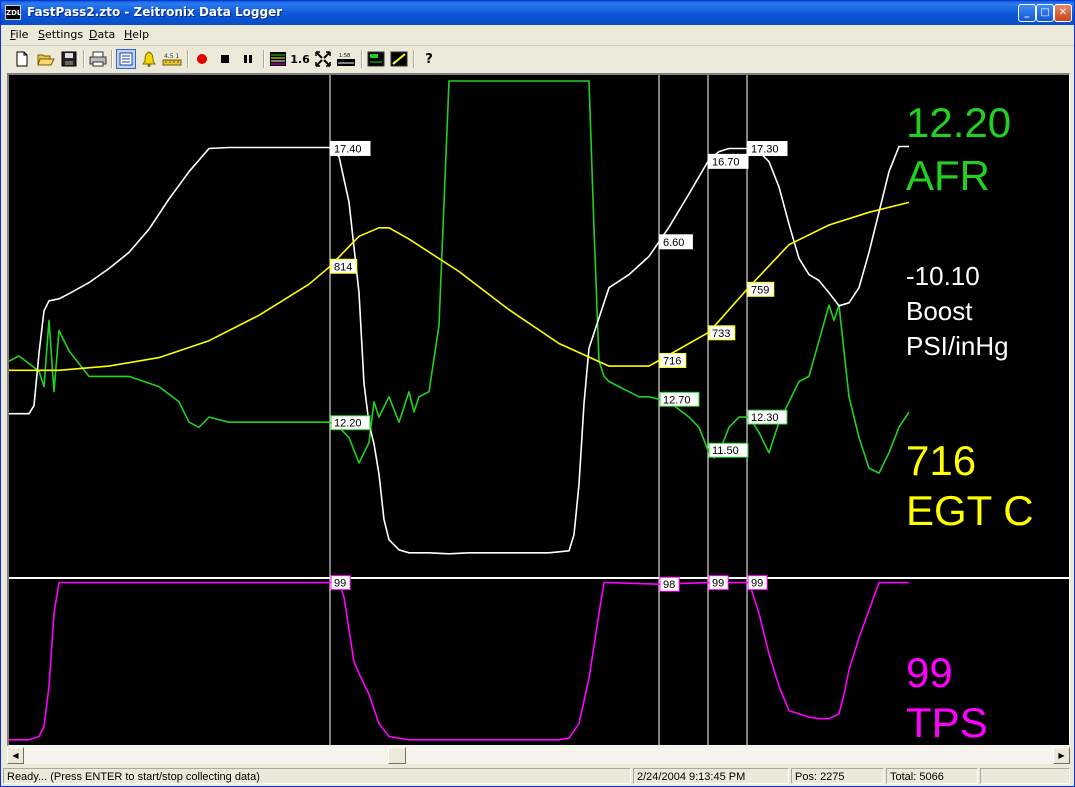  What do you see at coordinates (538, 755) in the screenshot?
I see `horizontal-scrollbar: ◀ ▶` at bounding box center [538, 755].